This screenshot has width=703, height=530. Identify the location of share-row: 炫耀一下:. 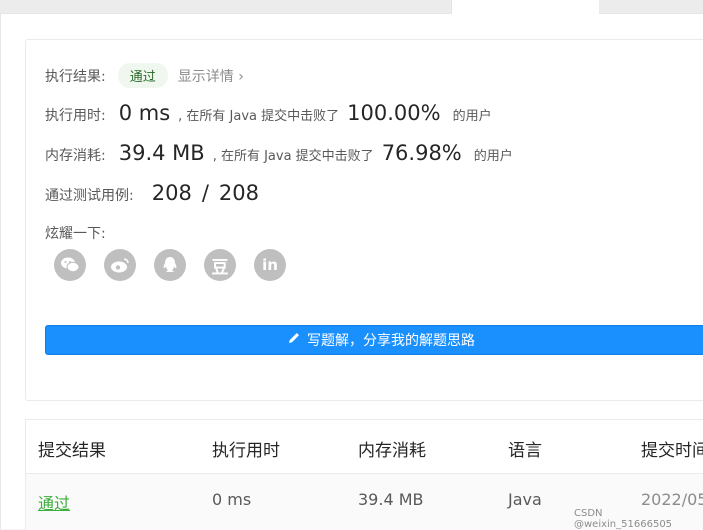
(75, 233).